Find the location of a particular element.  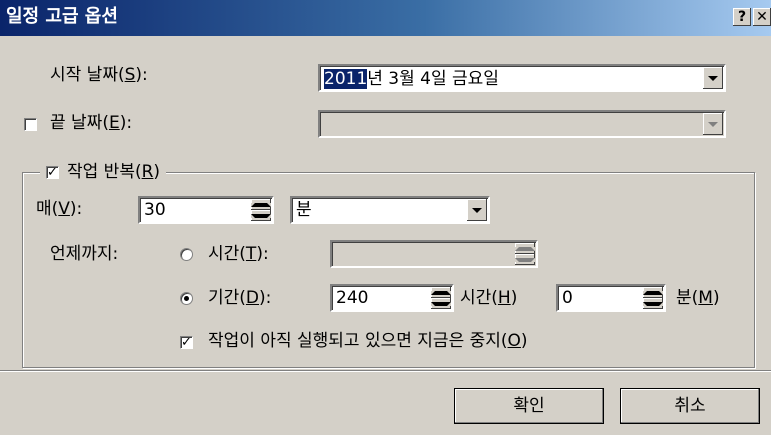

window-title: 일정 고급 옵션 is located at coordinates (62, 16).